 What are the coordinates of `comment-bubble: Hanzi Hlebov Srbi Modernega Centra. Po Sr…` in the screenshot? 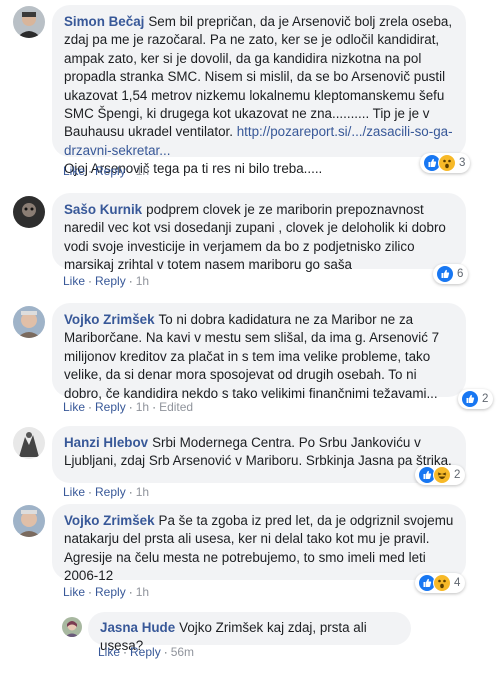 It's located at (259, 454).